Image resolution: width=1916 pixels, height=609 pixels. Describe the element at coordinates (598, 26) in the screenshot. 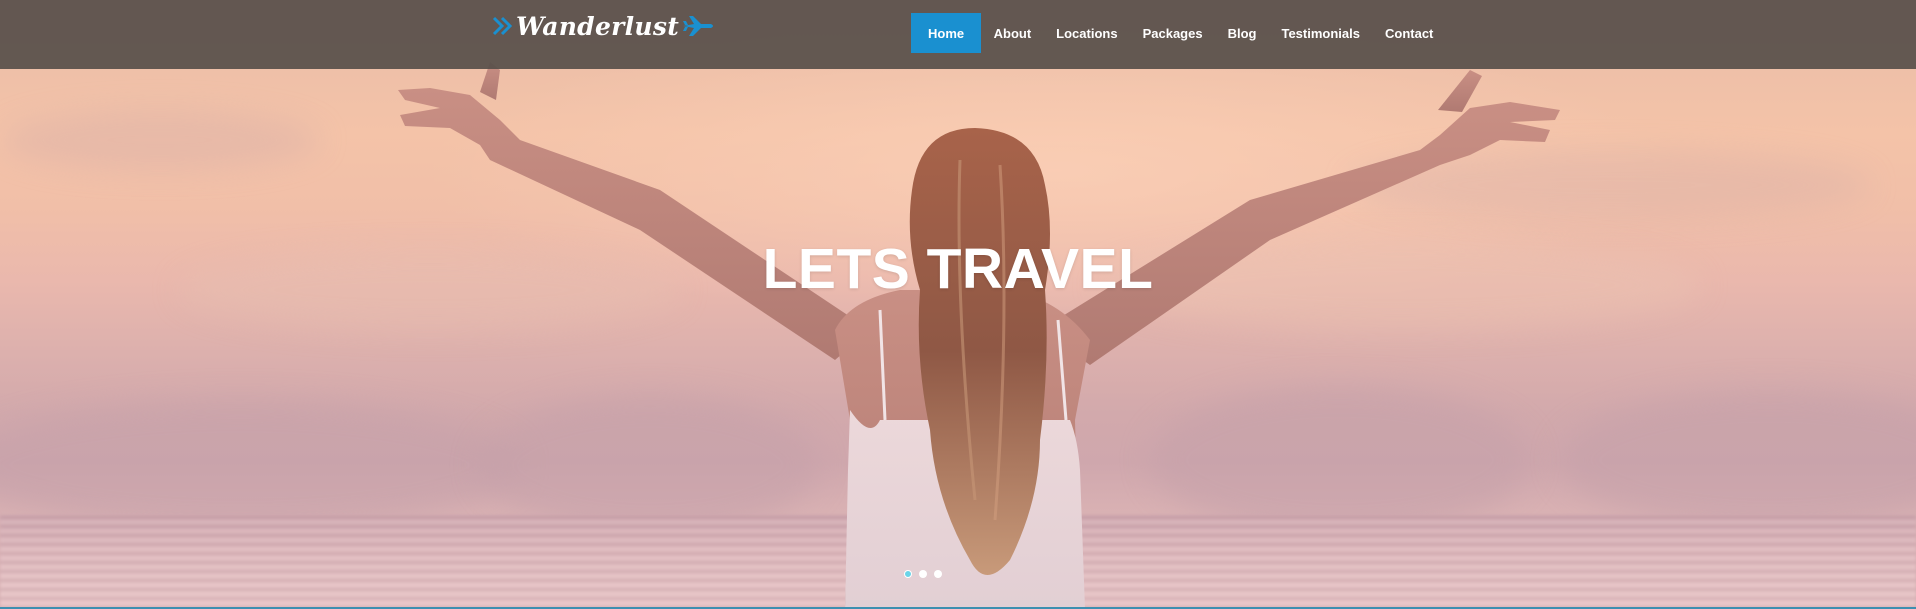

I see `brand-name: Wanderlust` at that location.